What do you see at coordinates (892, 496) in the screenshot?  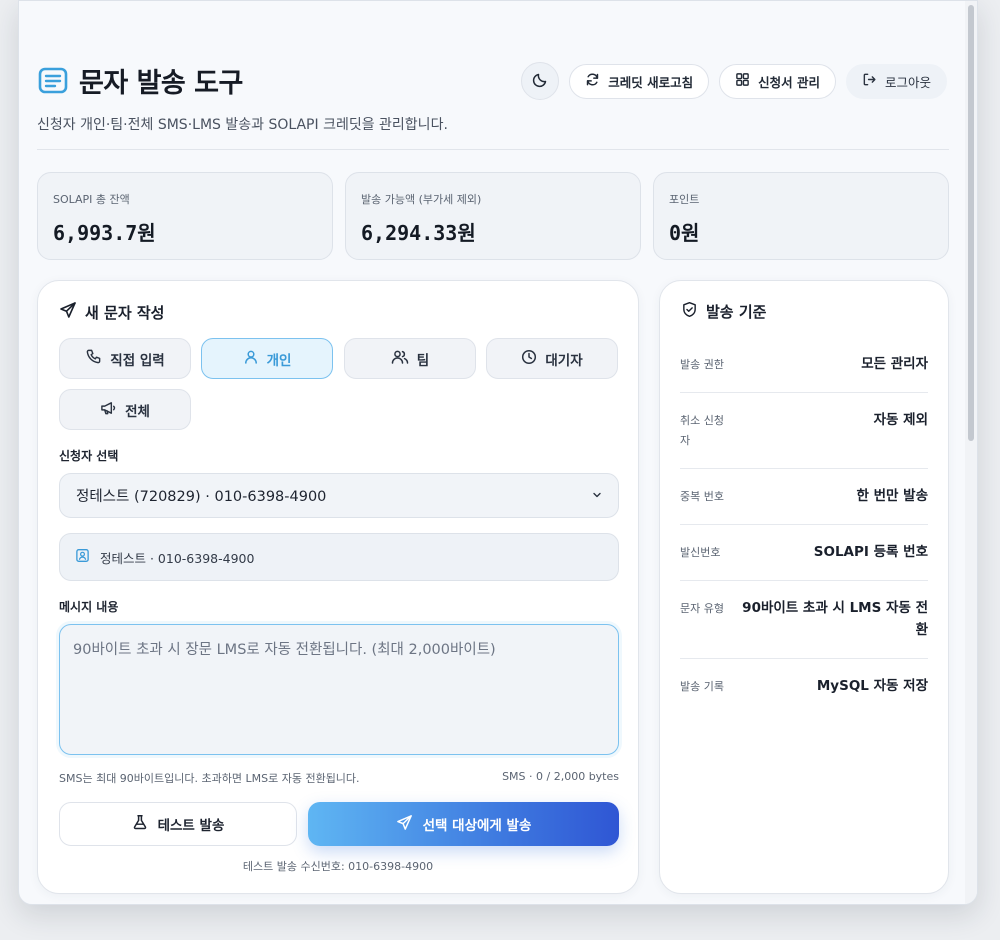 I see `rule-value: 한 번만 발송` at bounding box center [892, 496].